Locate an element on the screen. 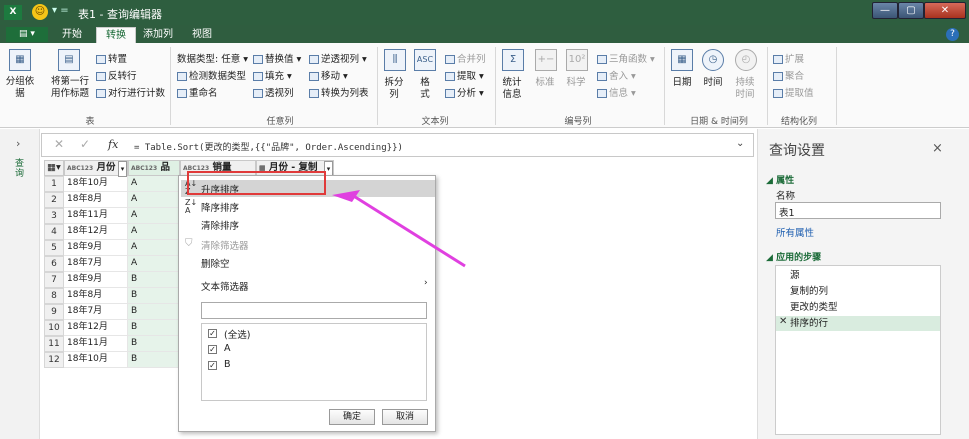 The image size is (969, 439). data-type-dropdown: 数据类型: 任意 ▾ is located at coordinates (212, 58).